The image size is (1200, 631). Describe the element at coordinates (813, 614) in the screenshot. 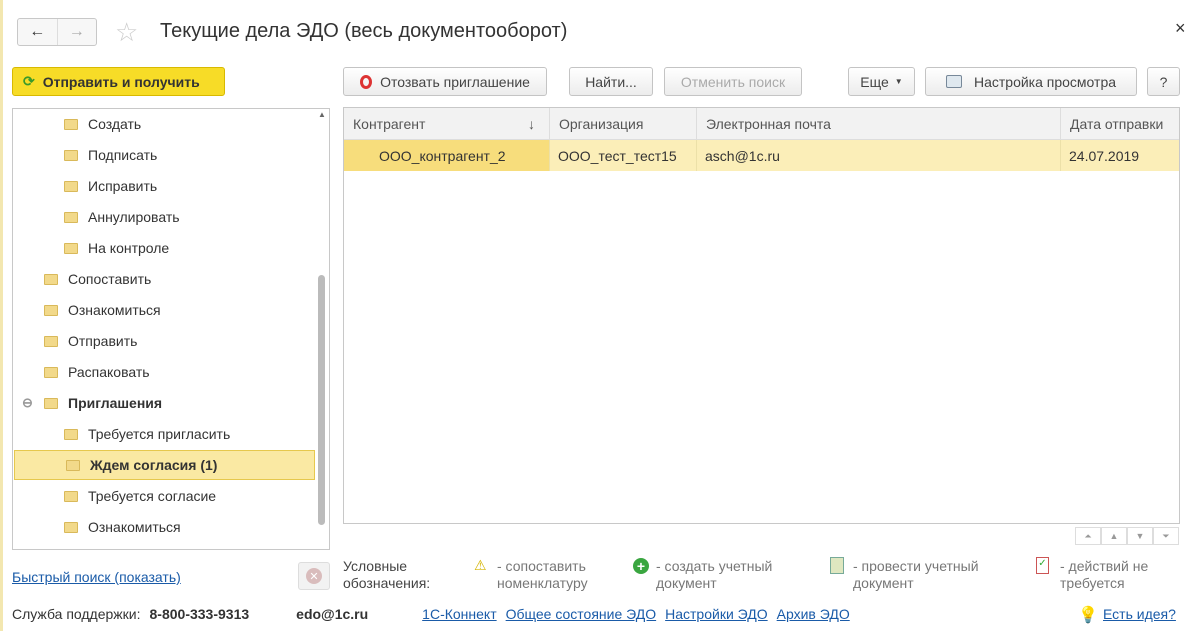

I see `link-edo-archive: Архив ЭДО` at that location.